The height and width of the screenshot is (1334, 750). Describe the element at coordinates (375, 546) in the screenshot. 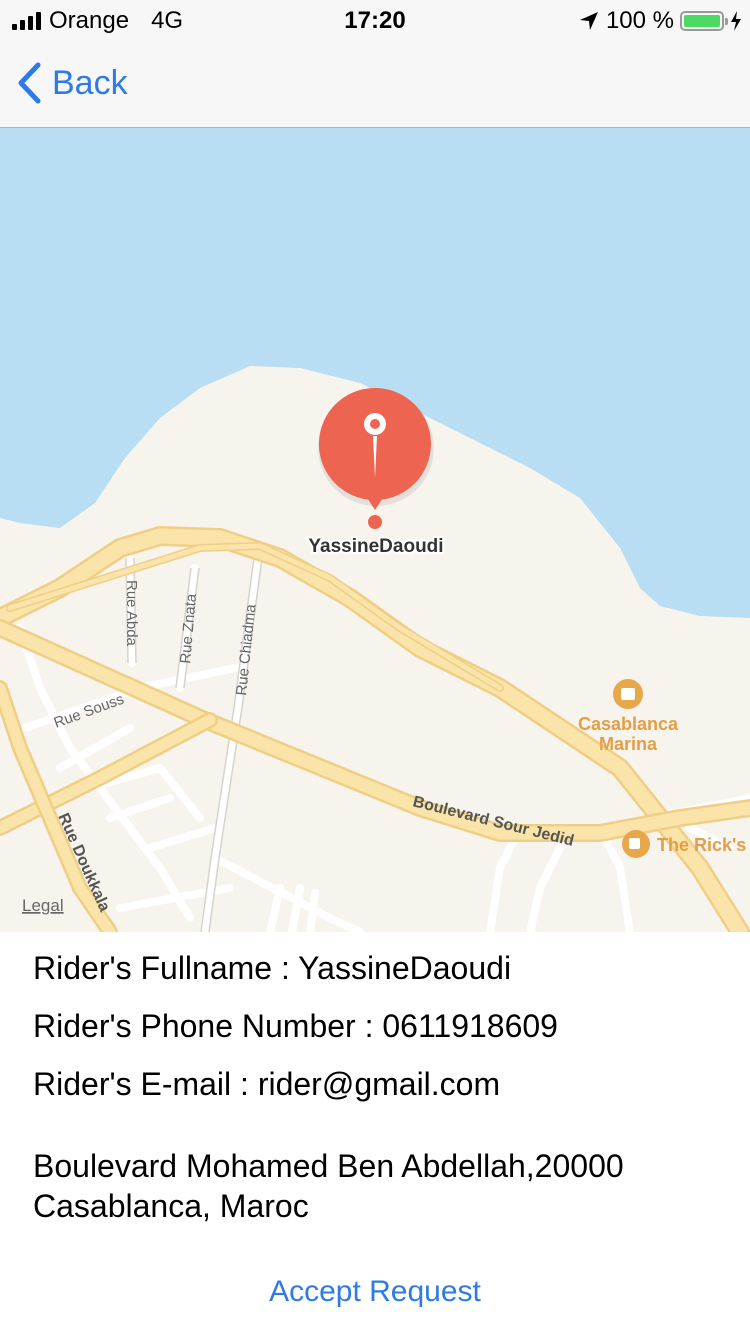

I see `pin-label: YassineDaoudi` at that location.